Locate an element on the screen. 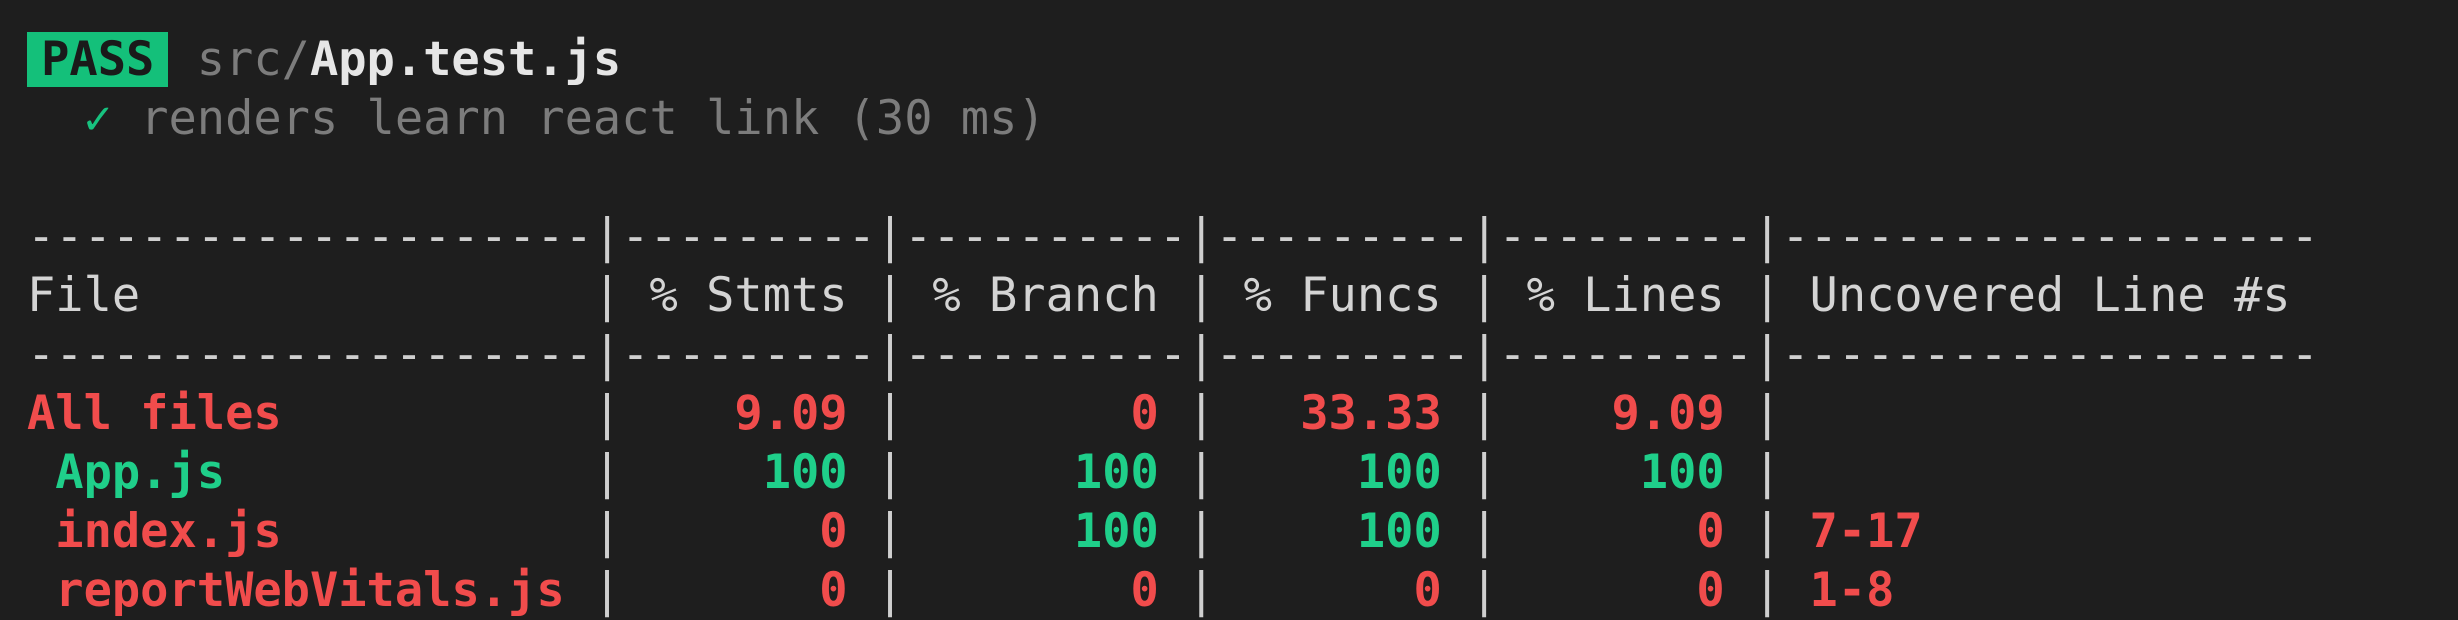  coverage-row: All files | 9.09 | 0 | 33.33 | 9.09 | is located at coordinates (1173, 413).